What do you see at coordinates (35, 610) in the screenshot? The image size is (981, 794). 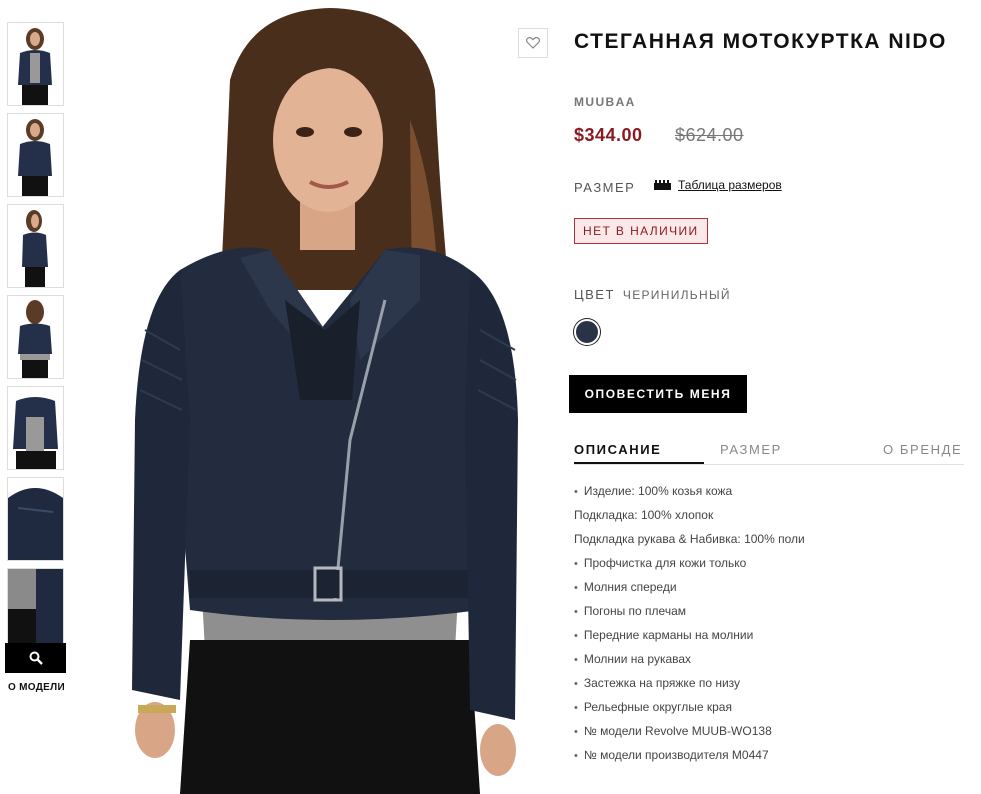 I see `thumbnail-detail-sleeve` at bounding box center [35, 610].